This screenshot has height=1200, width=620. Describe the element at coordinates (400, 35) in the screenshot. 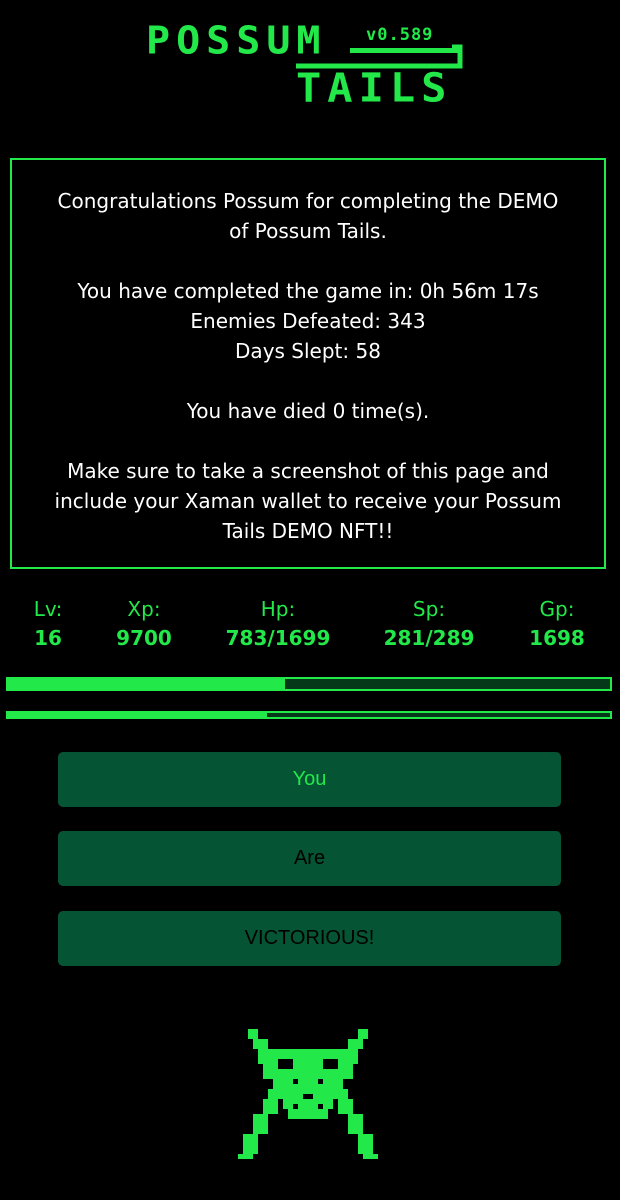

I see `version-label: v0.589` at that location.